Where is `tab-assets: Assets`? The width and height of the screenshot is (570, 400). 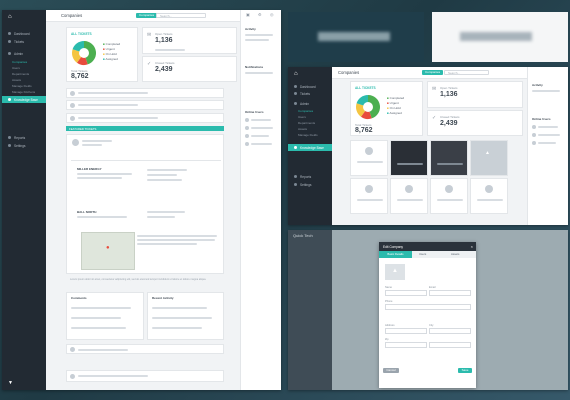
tab-assets: Assets is located at coordinates (455, 254).